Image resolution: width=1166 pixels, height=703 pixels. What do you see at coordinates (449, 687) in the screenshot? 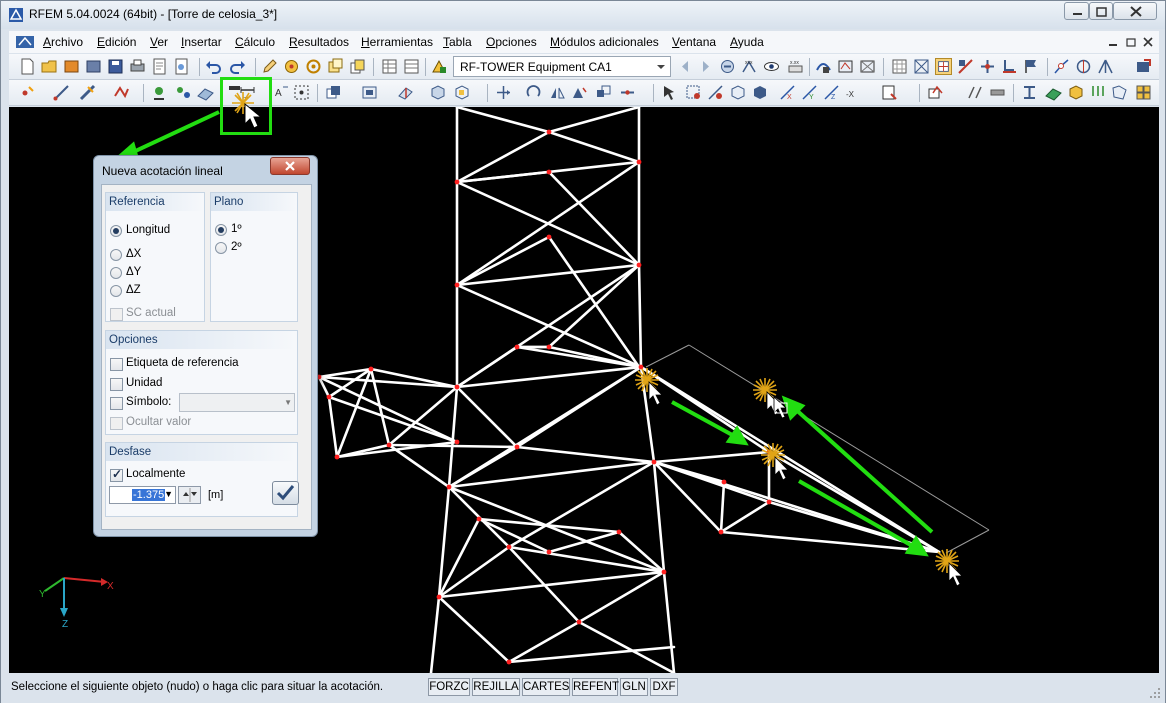
I see `status-button-forzc: FORZC` at bounding box center [449, 687].